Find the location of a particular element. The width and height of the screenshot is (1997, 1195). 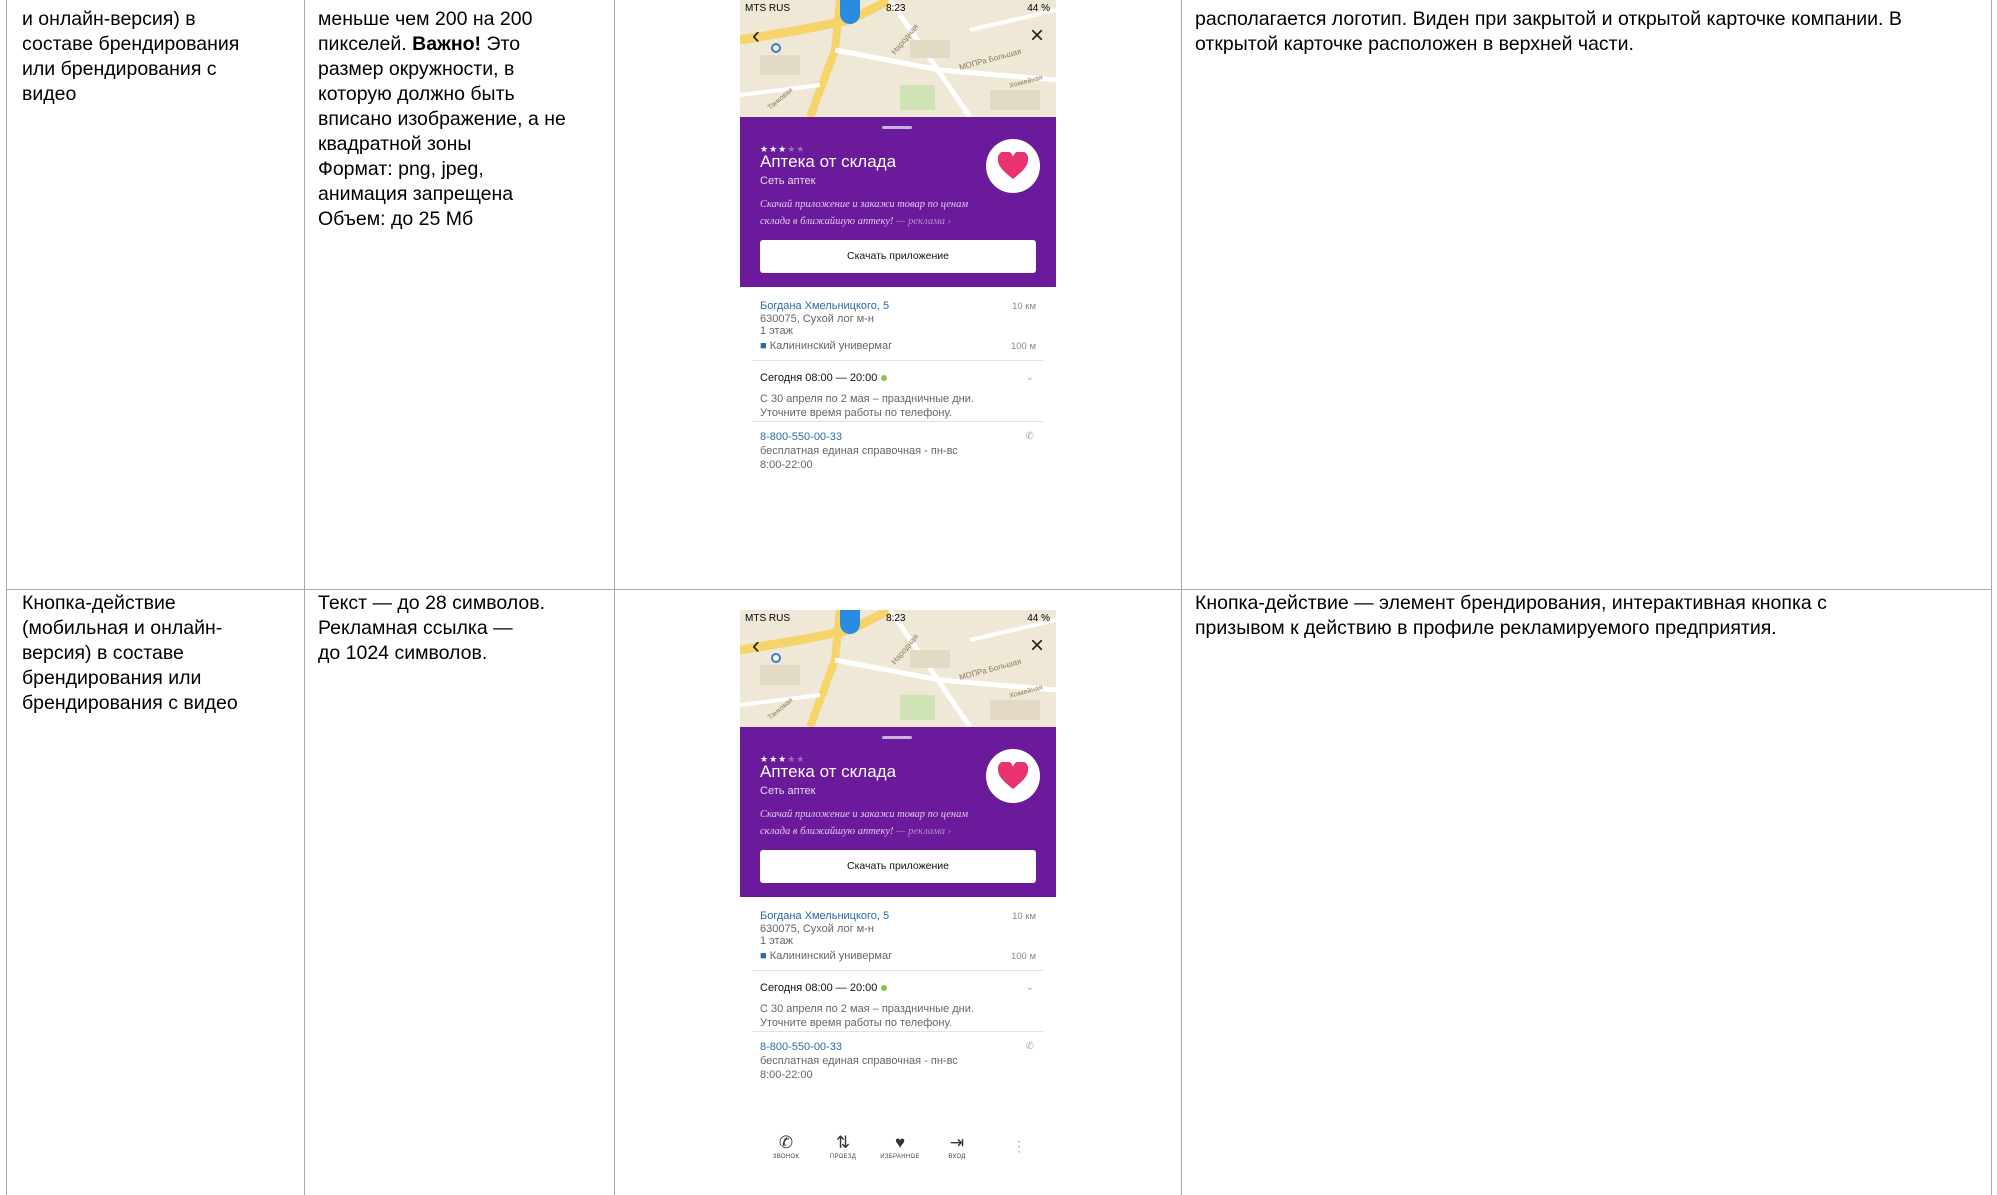

bottom-tab-bar: ✆ ЗВОНОК ⇅ ПРОЕЗД ♥ ИЗБРАННОЕ ⇥ВХОД ⋮ is located at coordinates (898, 1157).